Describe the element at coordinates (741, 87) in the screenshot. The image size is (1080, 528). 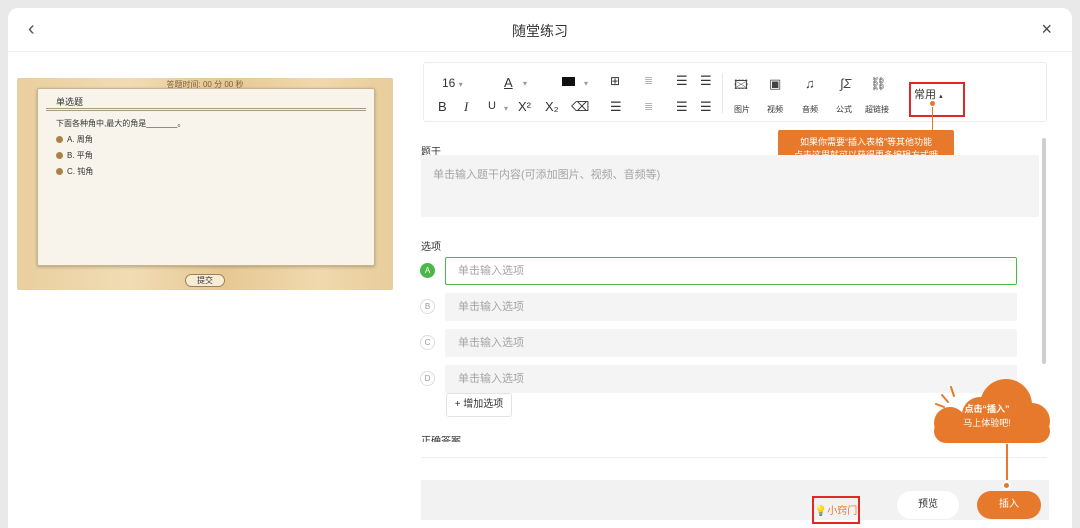
I see `image-icon: 🖾` at that location.